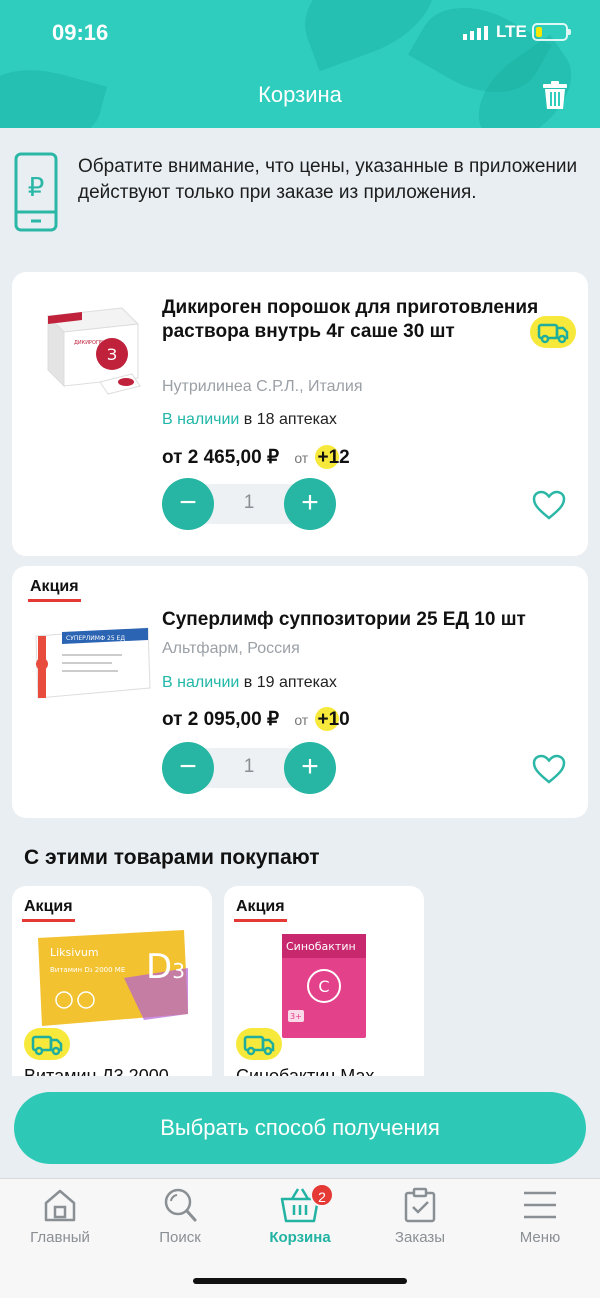 This screenshot has height=1298, width=600. I want to click on svg-text: Liksivum, so click(74, 952).